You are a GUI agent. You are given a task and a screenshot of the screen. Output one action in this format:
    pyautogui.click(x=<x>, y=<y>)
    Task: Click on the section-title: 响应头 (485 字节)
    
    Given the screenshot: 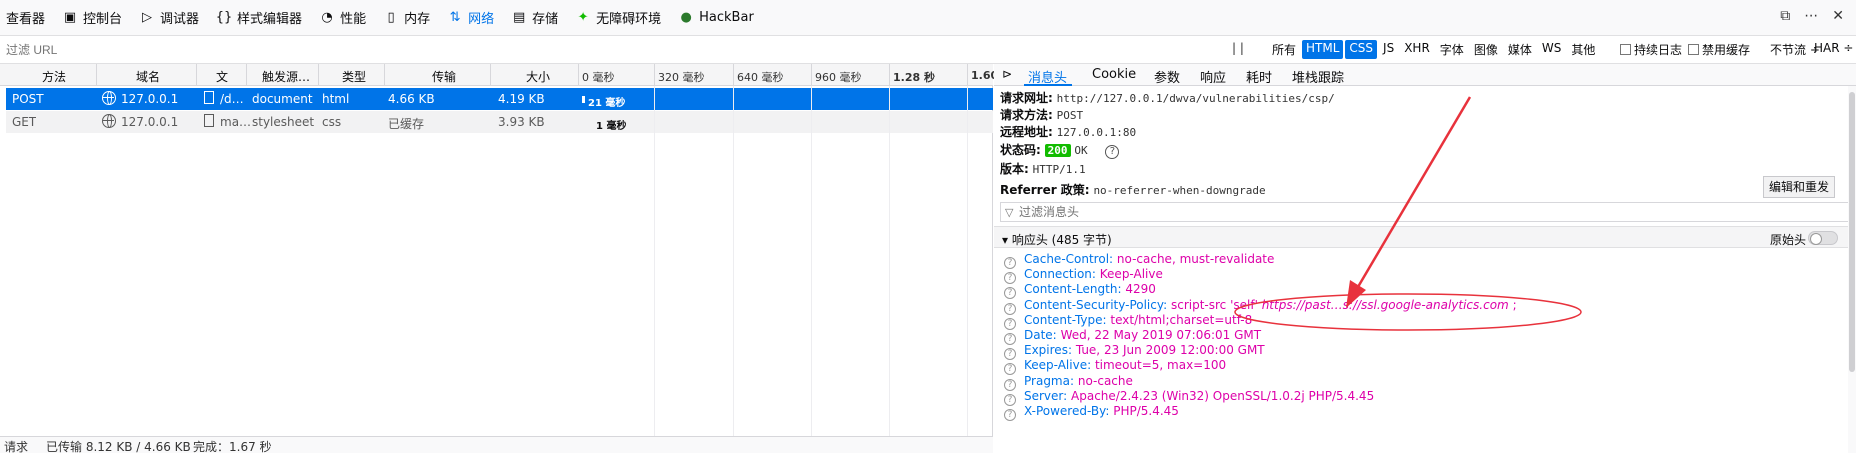 What is the action you would take?
    pyautogui.click(x=1061, y=240)
    